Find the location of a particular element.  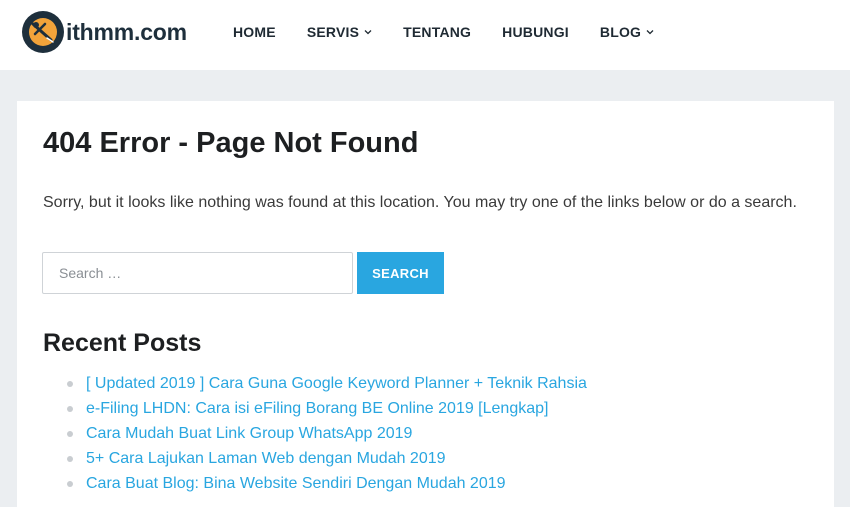

nav-item-servis: SERVIS is located at coordinates (339, 32).